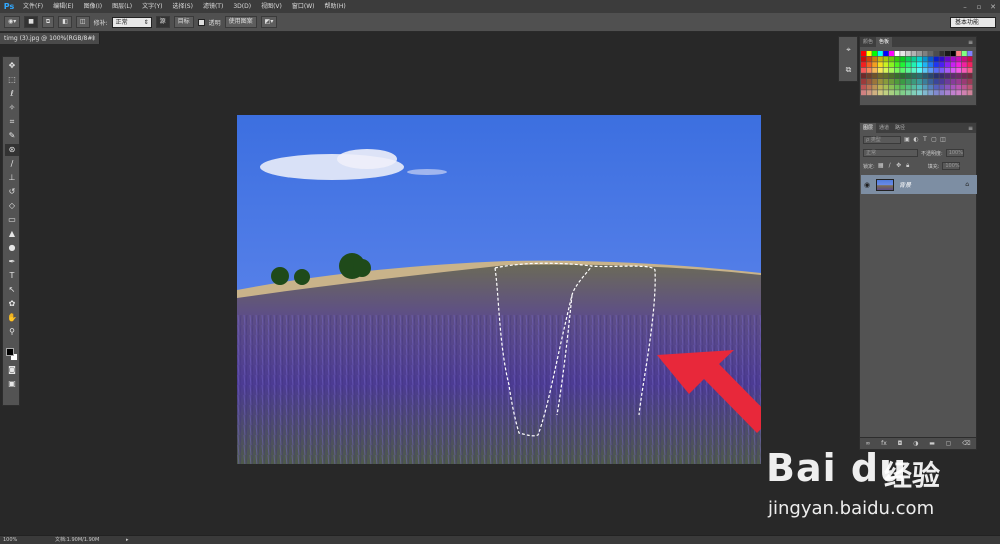 The height and width of the screenshot is (544, 1000). Describe the element at coordinates (12, 220) in the screenshot. I see `gradient-tool-icon: ▭` at that location.